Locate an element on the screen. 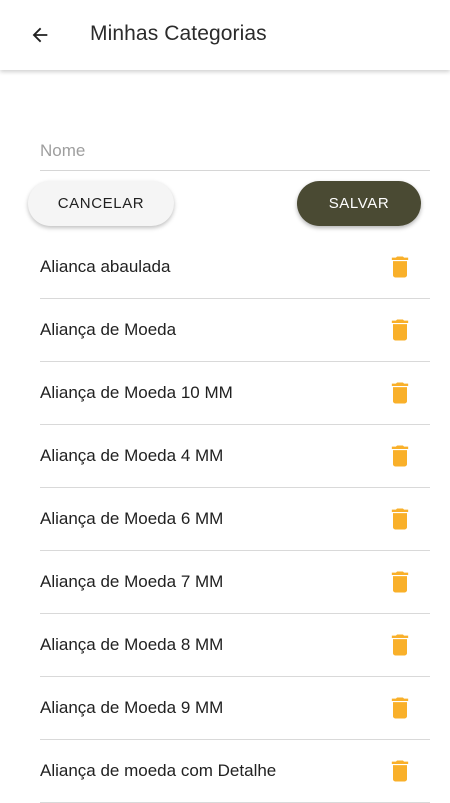 The height and width of the screenshot is (803, 450). category-label: Aliança de moeda com Detalhe is located at coordinates (158, 770).